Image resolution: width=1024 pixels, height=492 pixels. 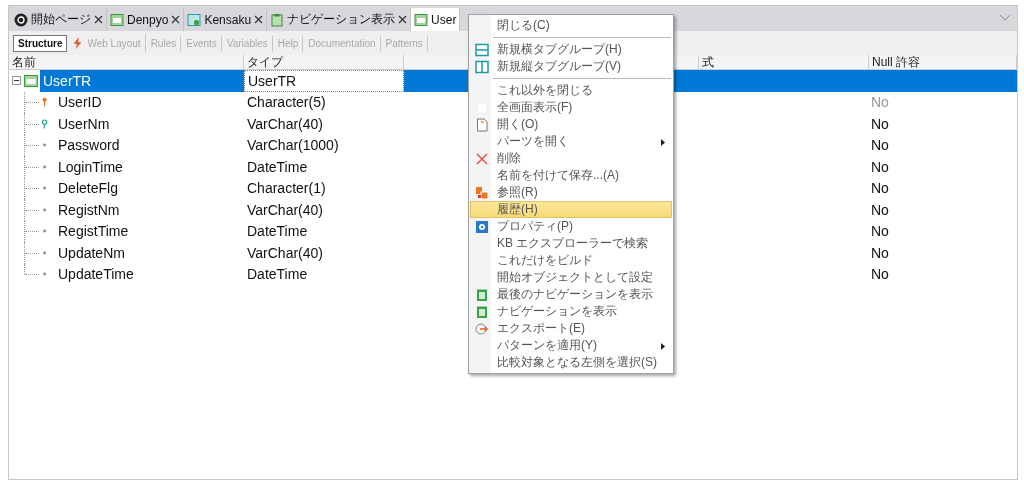 What do you see at coordinates (286, 103) in the screenshot?
I see `table-cell-text: Character(5)` at bounding box center [286, 103].